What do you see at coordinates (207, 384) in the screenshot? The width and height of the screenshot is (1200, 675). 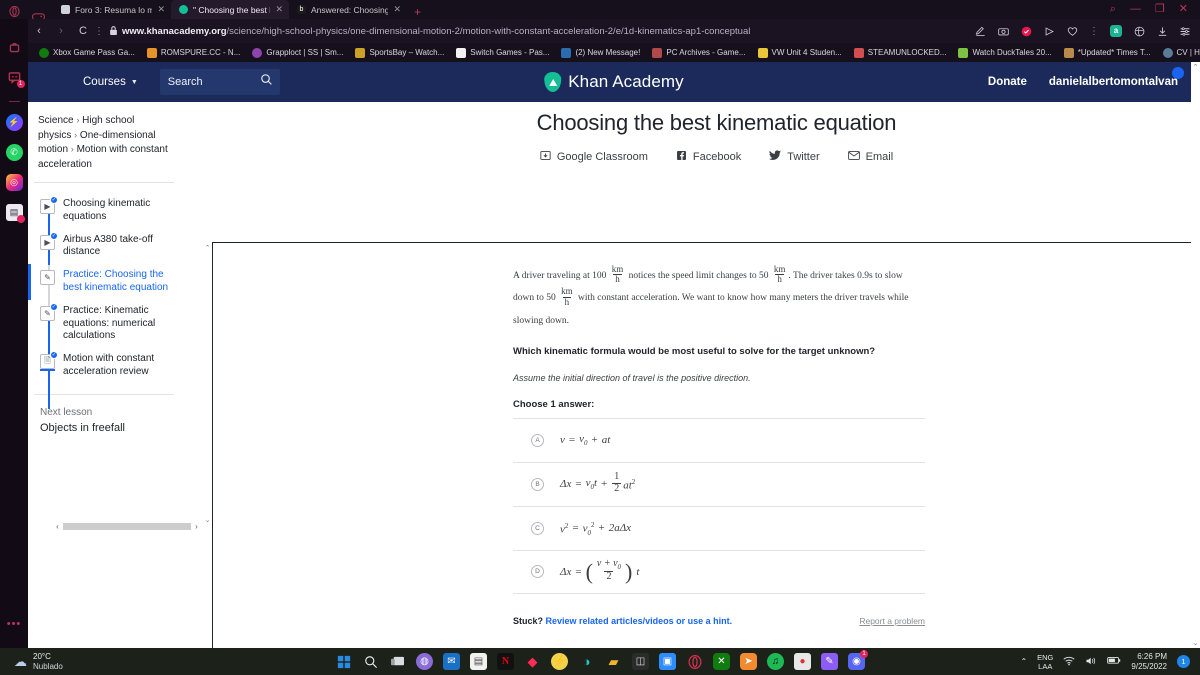 I see `lesson-list-scrollbar: ⌃ ⌄` at bounding box center [207, 384].